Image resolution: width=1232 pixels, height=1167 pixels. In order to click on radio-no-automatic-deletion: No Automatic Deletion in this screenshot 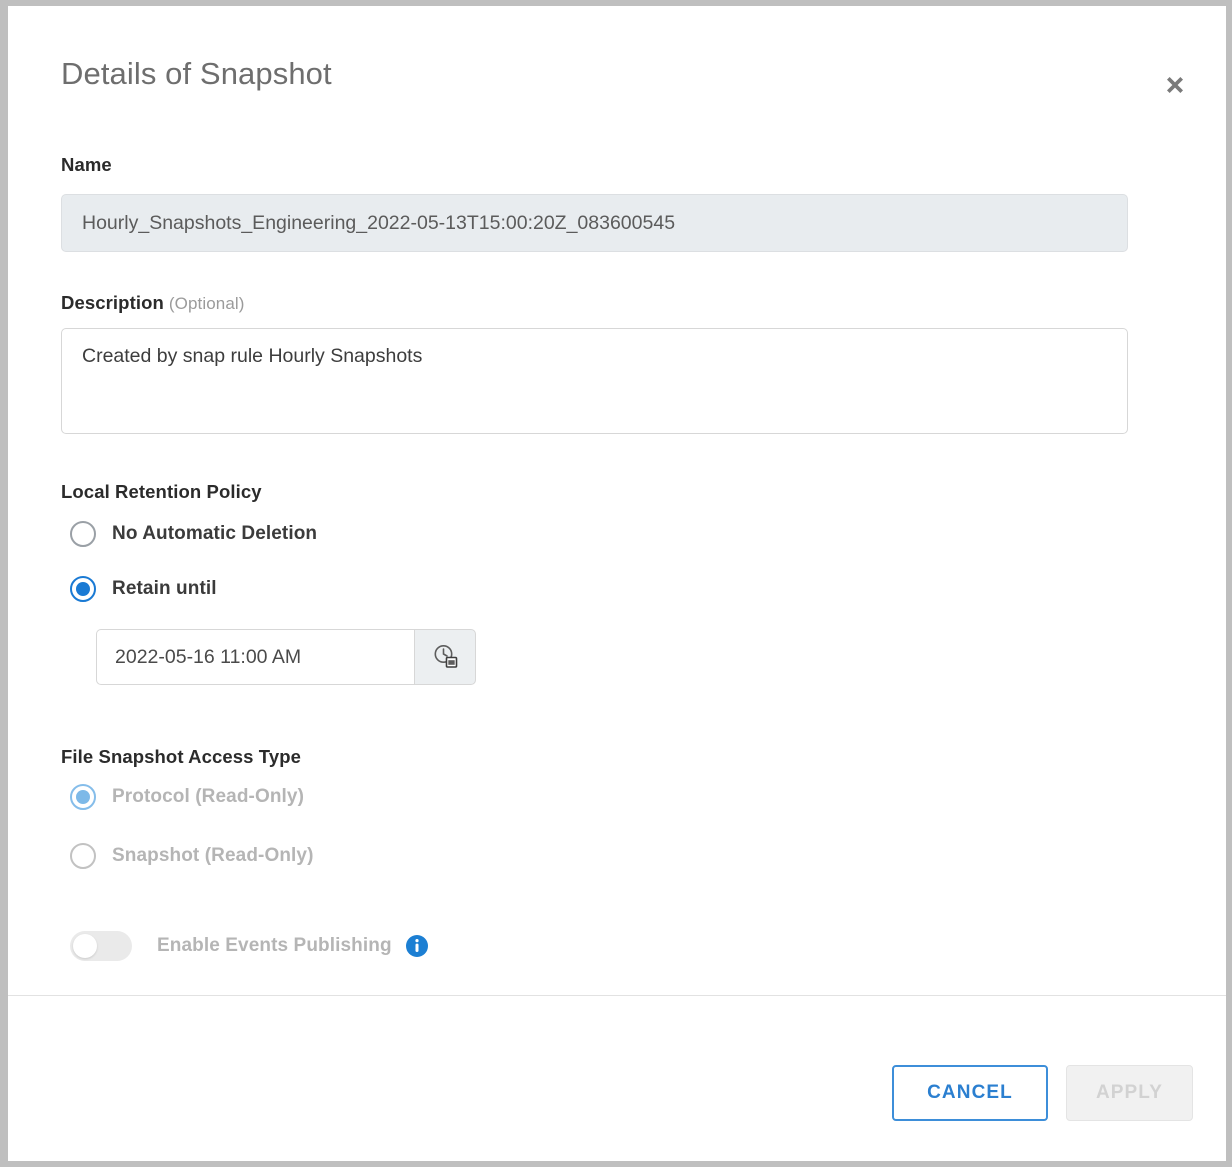, I will do `click(193, 534)`.